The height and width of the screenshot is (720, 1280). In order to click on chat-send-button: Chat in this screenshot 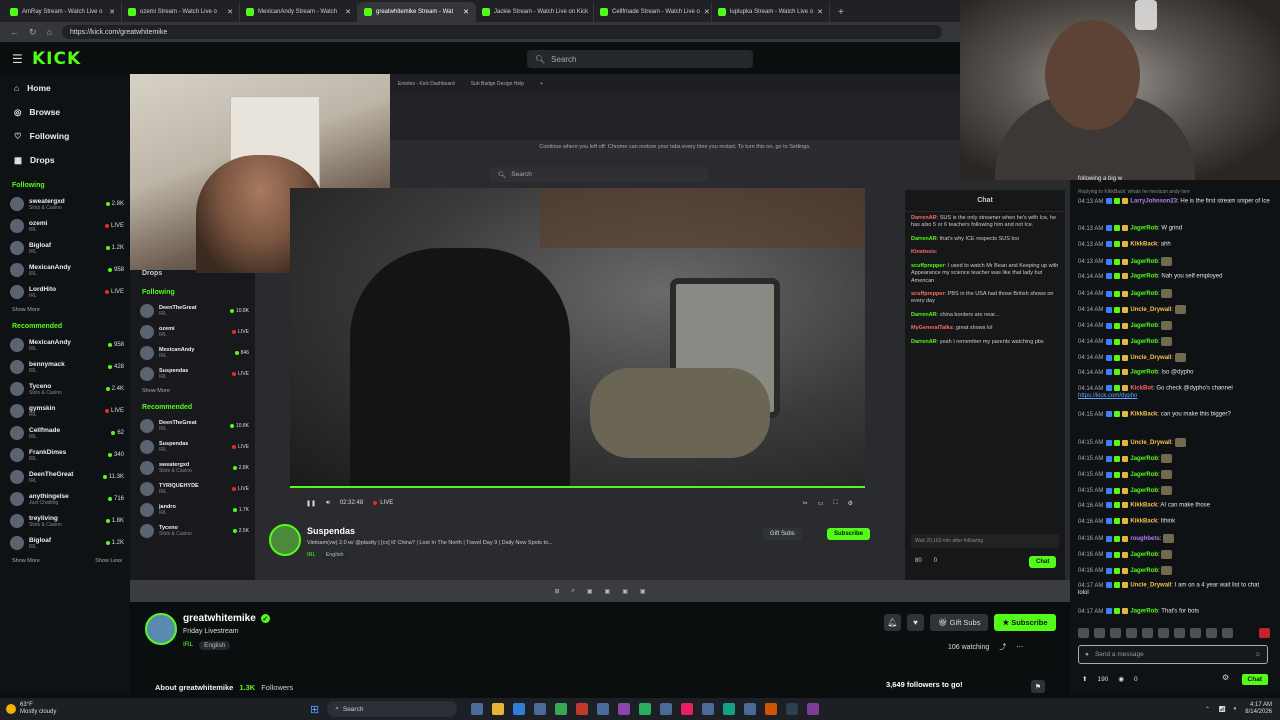, I will do `click(1254, 679)`.